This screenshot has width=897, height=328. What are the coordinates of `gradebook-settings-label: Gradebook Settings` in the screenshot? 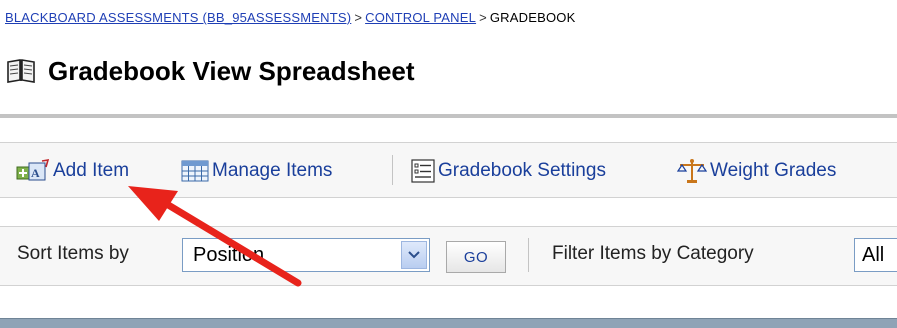 It's located at (522, 170).